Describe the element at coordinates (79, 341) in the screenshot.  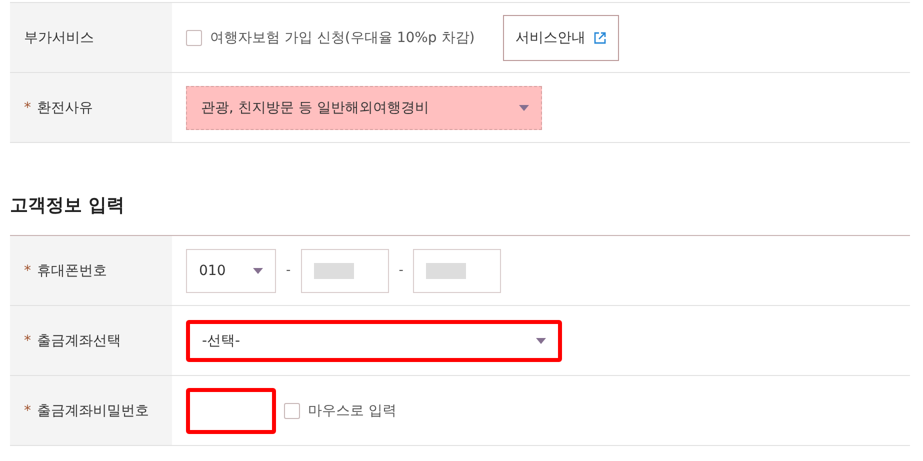
I see `field-label: 출금계좌선택` at that location.